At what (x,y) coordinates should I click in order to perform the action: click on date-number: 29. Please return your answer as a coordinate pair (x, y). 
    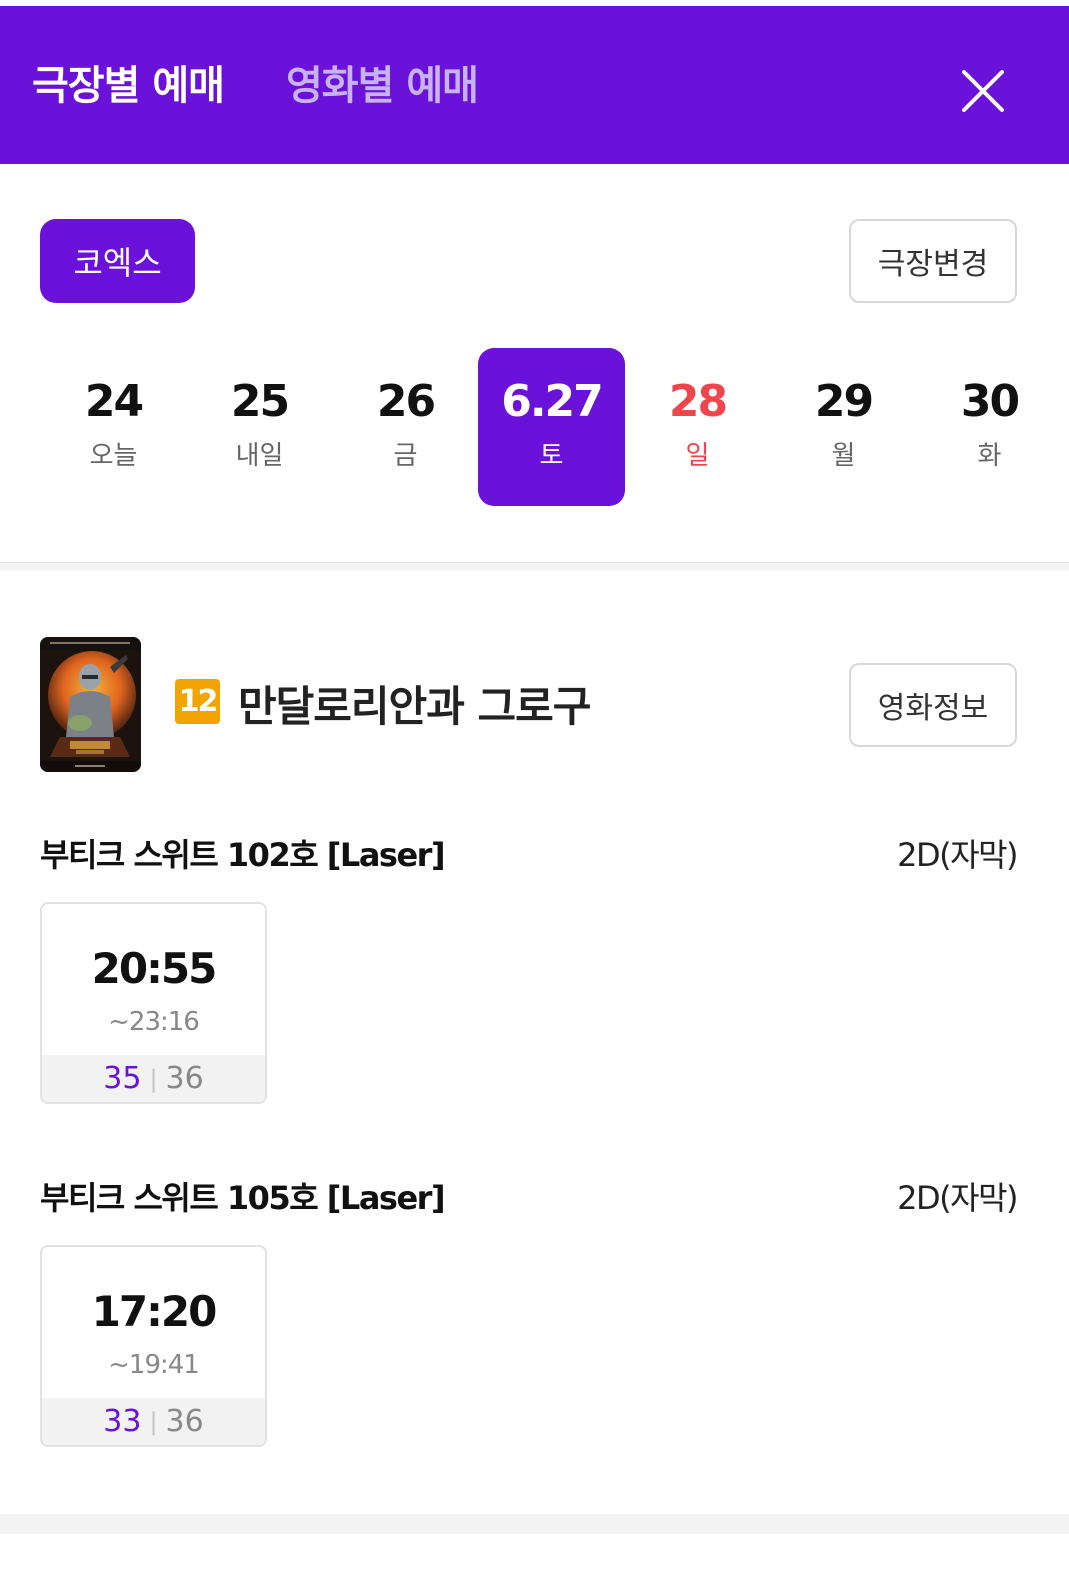
    Looking at the image, I should click on (844, 401).